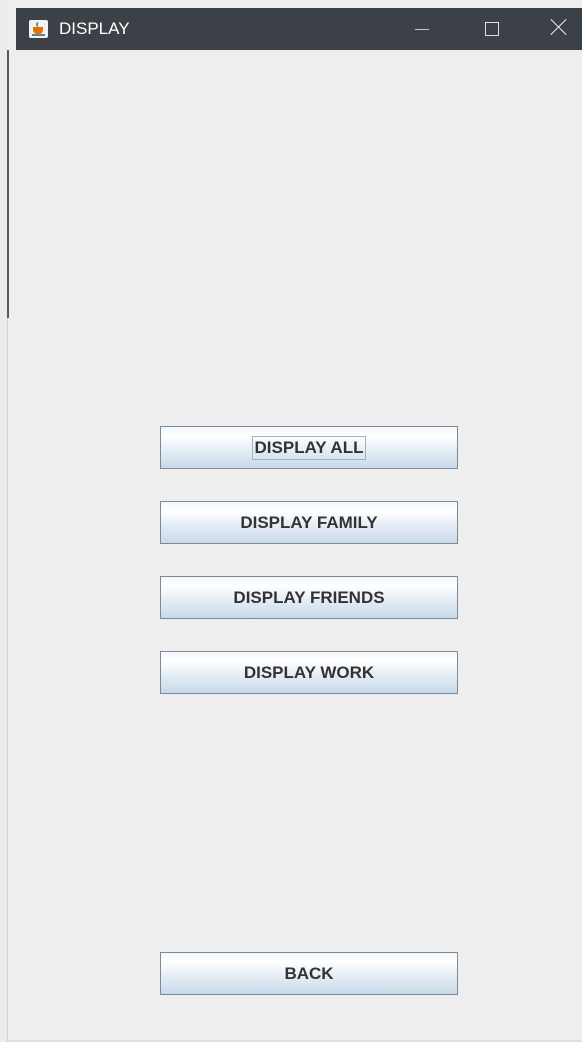 The image size is (582, 1042). I want to click on back-label: BACK, so click(309, 973).